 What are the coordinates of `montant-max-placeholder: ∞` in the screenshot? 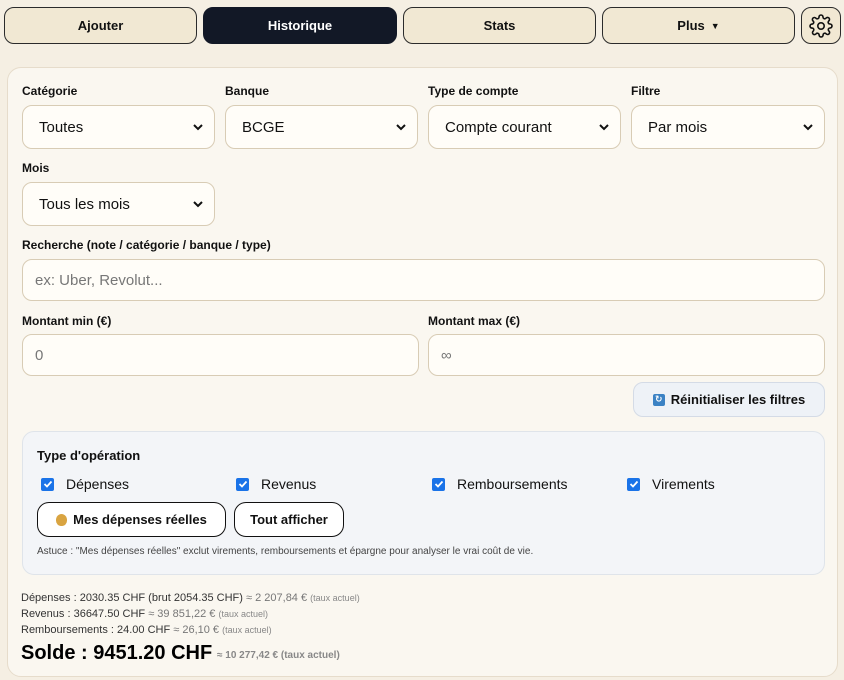 It's located at (446, 355).